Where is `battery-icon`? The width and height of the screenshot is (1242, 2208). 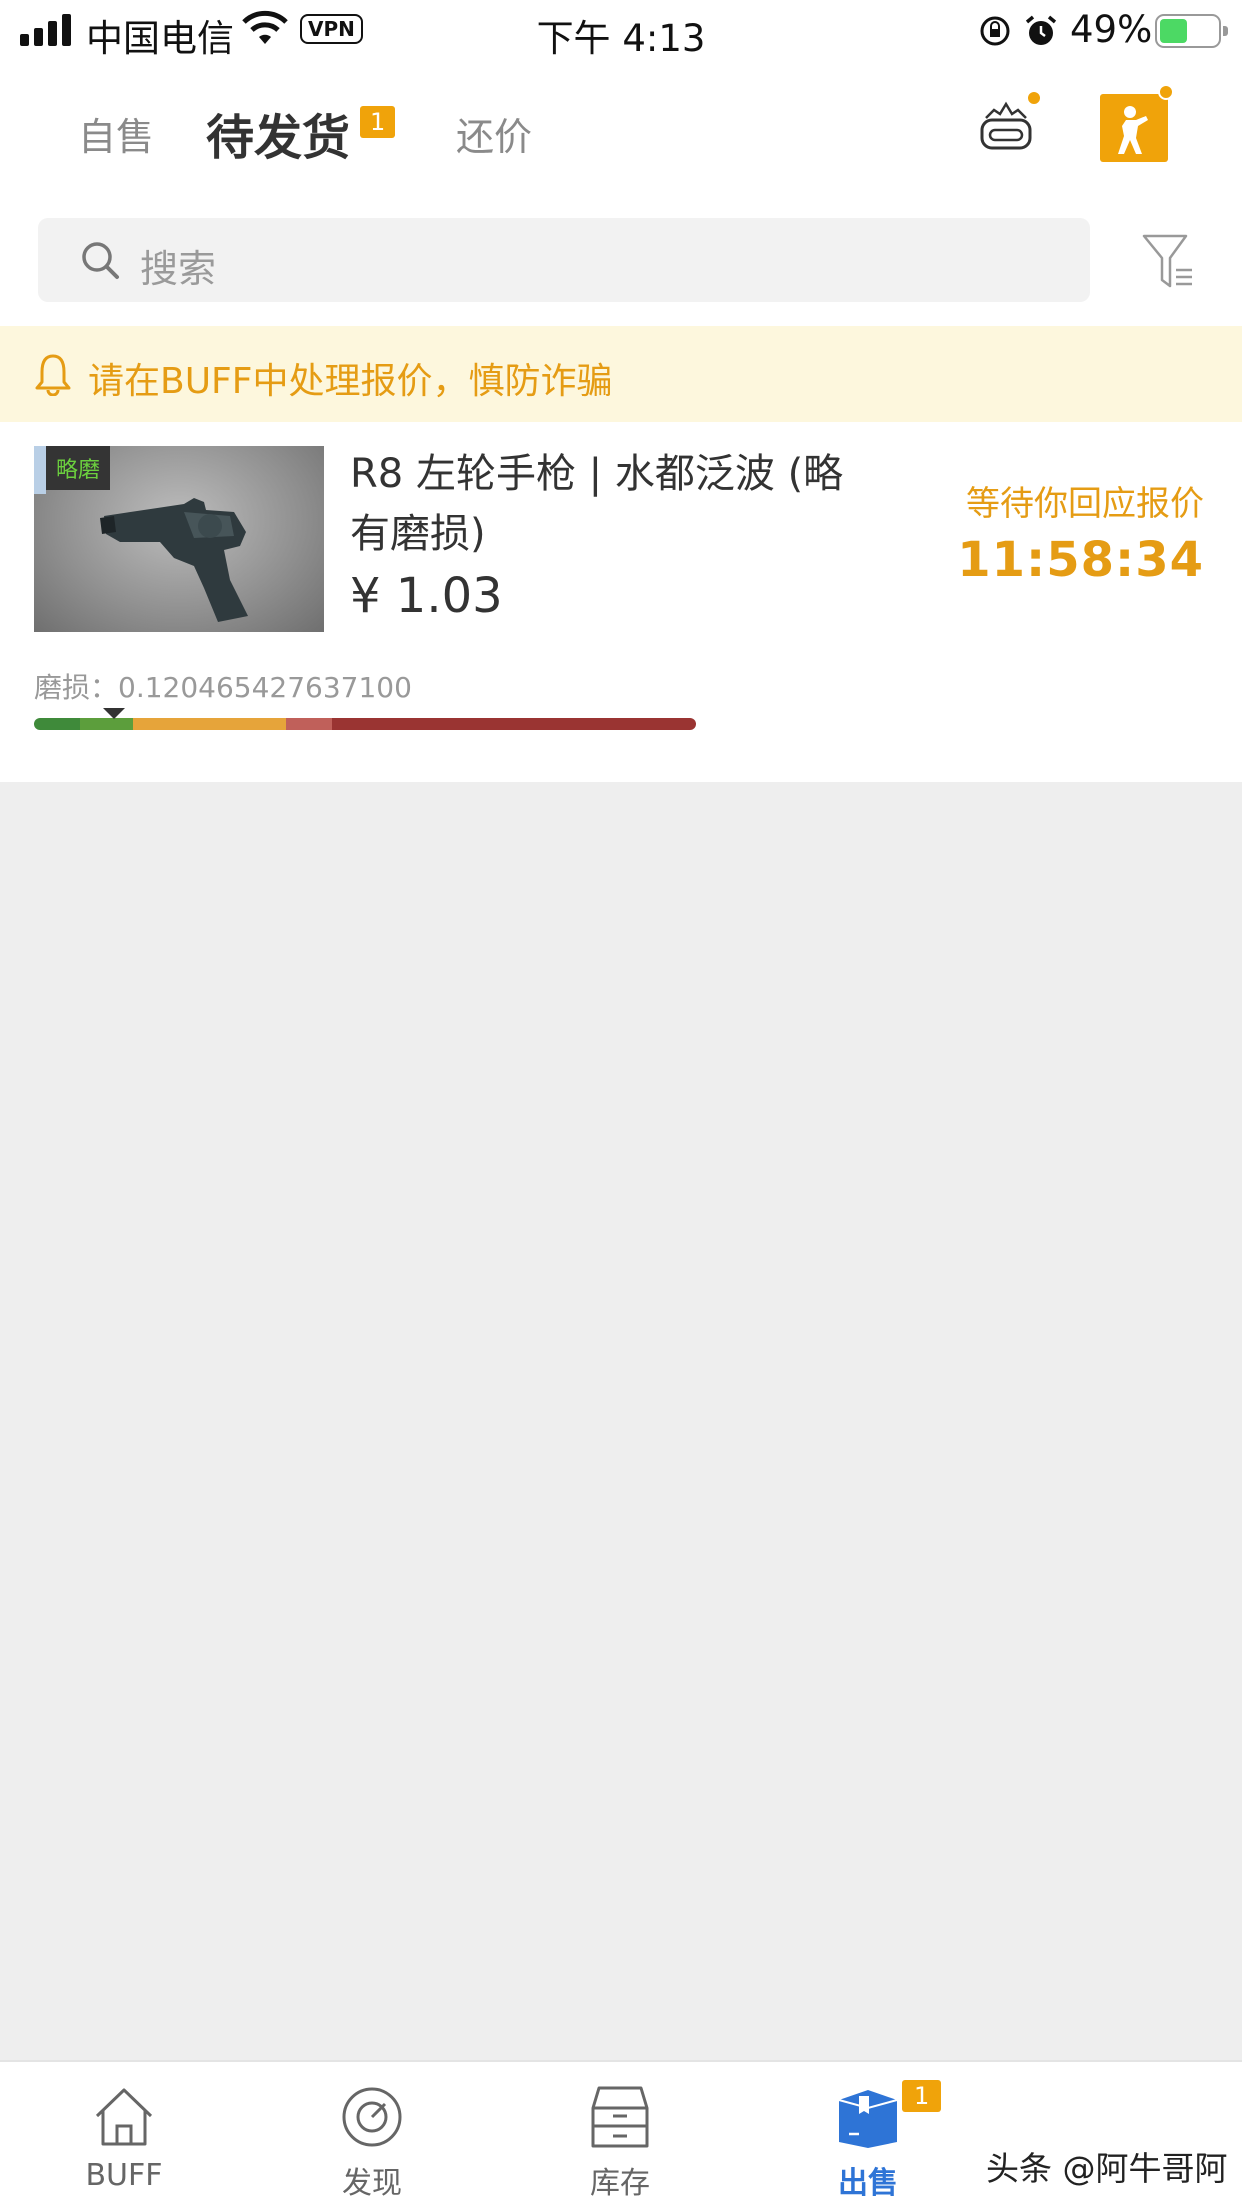 battery-icon is located at coordinates (1191, 31).